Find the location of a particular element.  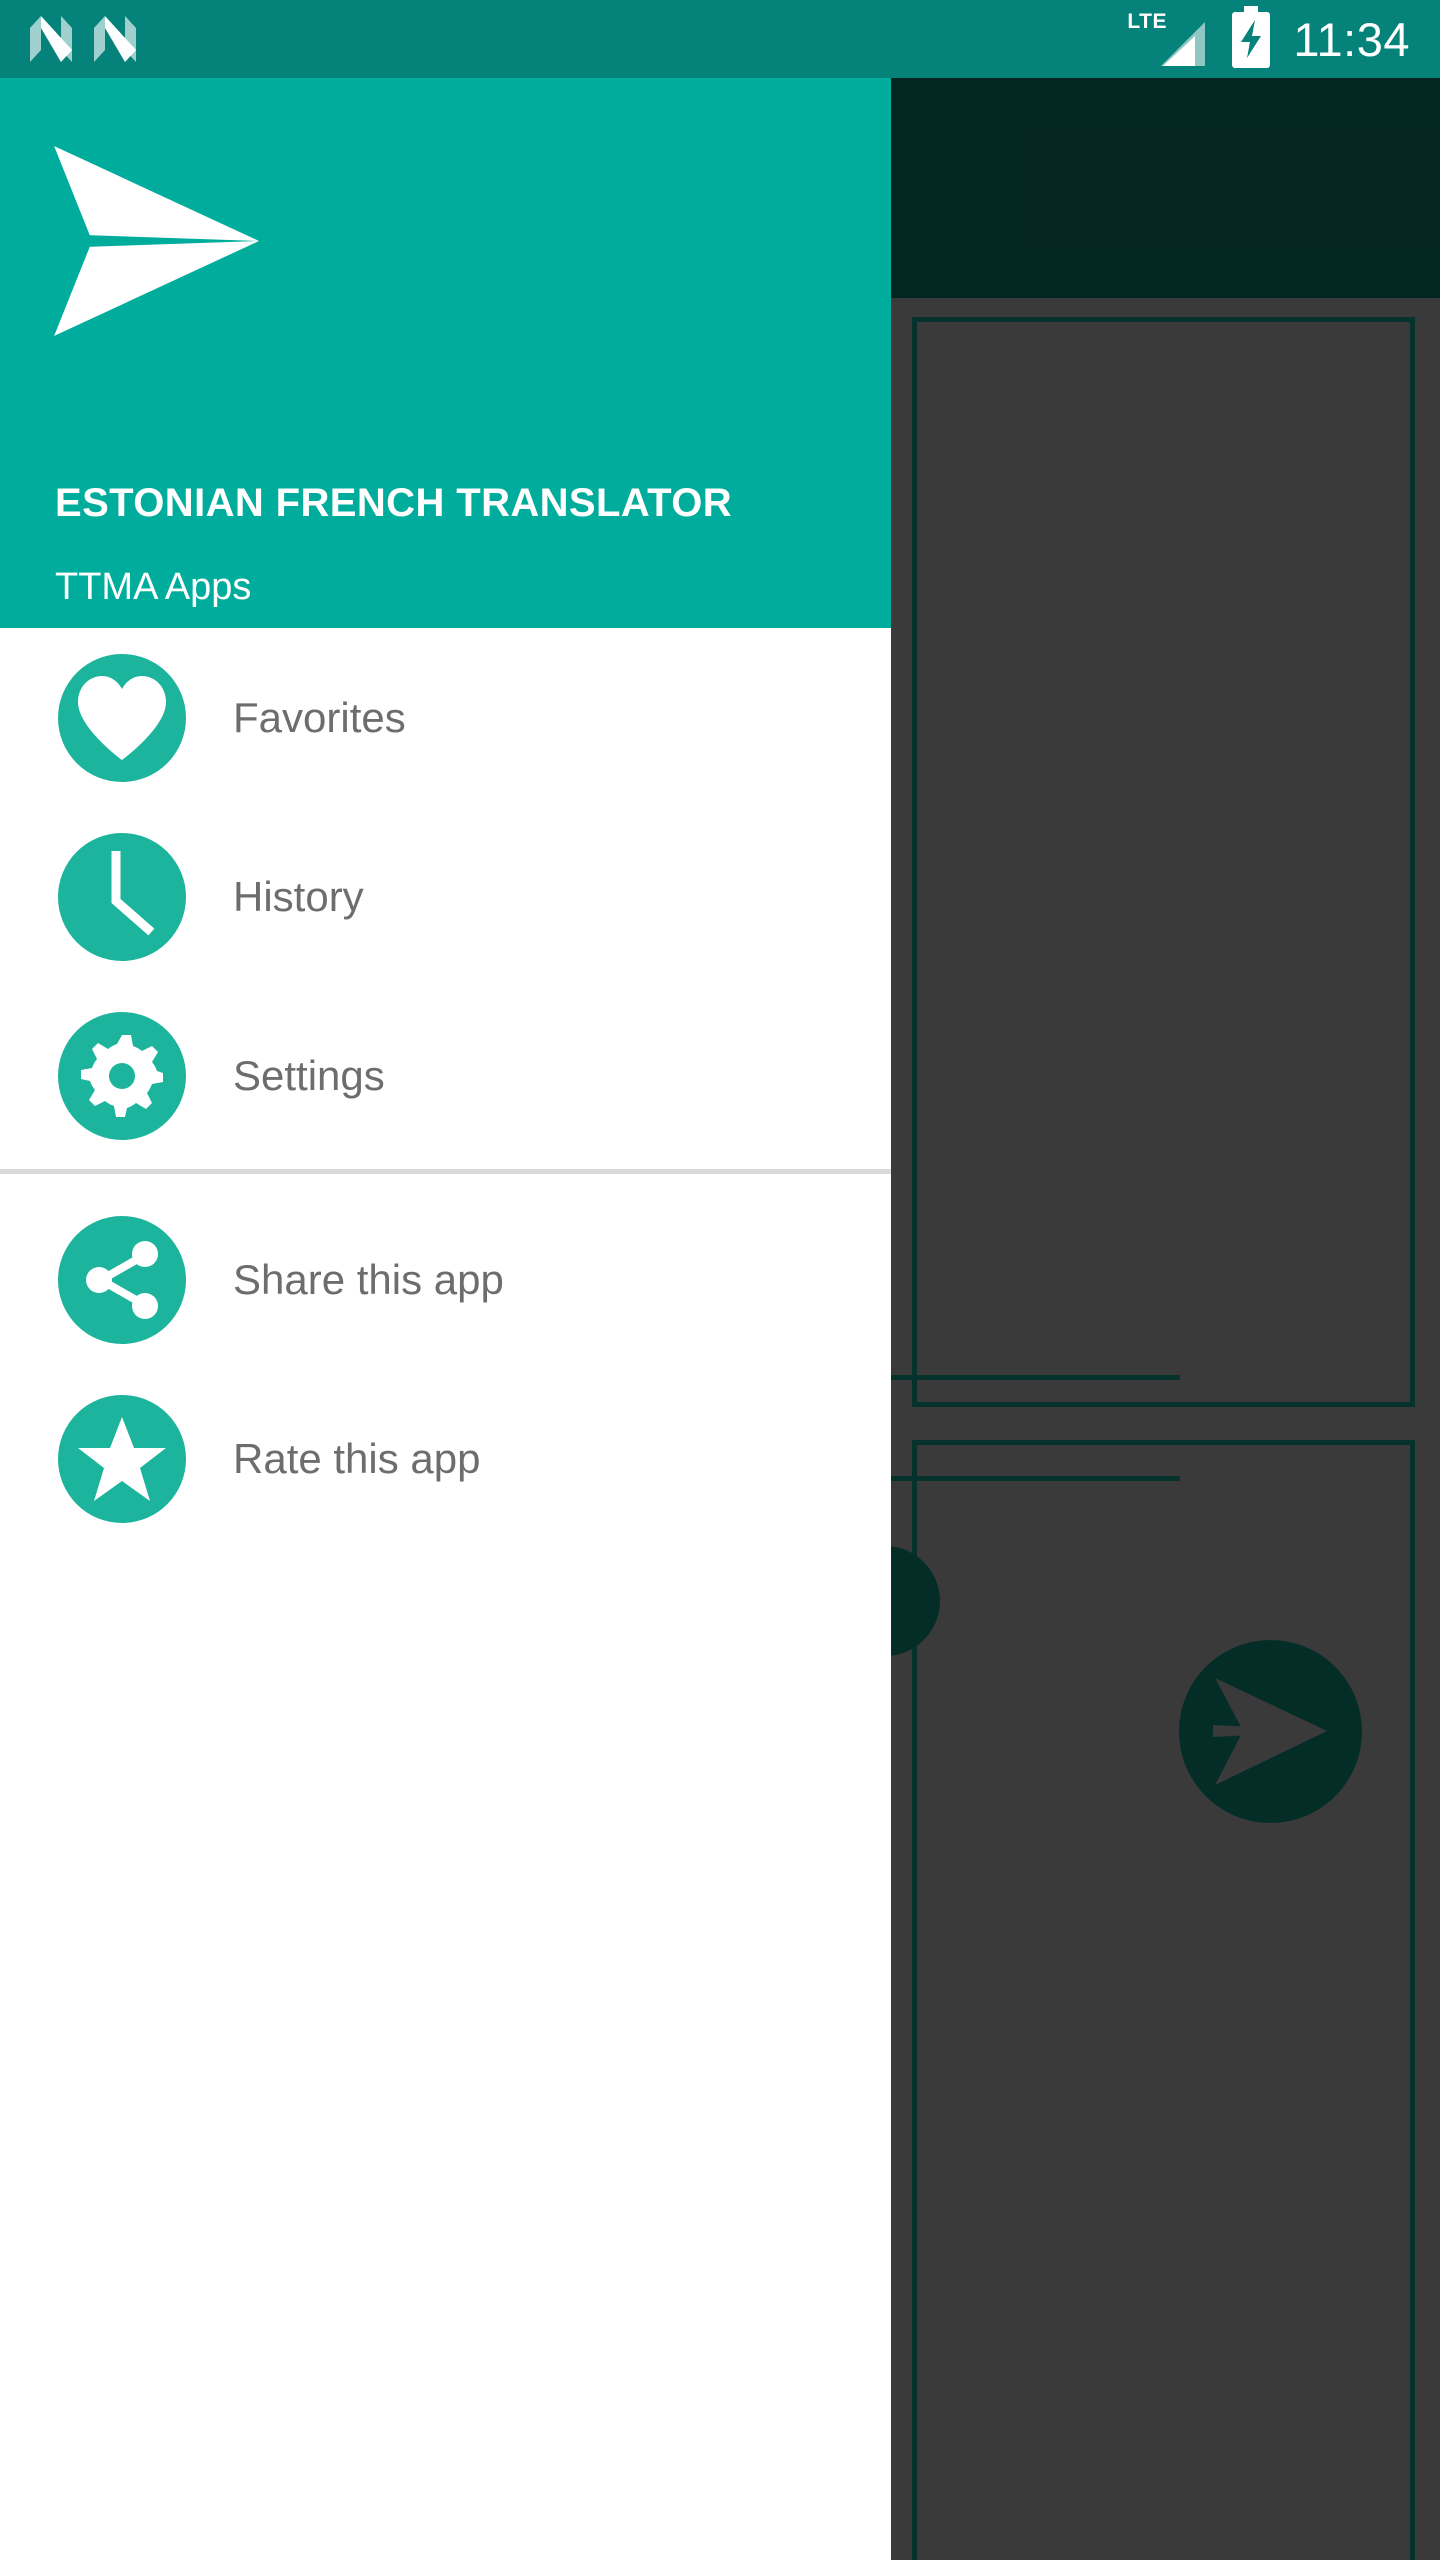

gear-icon is located at coordinates (122, 1075).